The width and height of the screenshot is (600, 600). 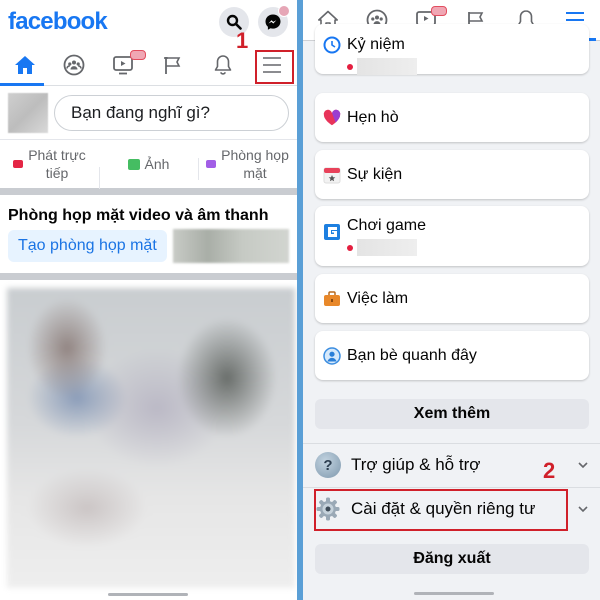 What do you see at coordinates (332, 118) in the screenshot?
I see `dating-icon` at bounding box center [332, 118].